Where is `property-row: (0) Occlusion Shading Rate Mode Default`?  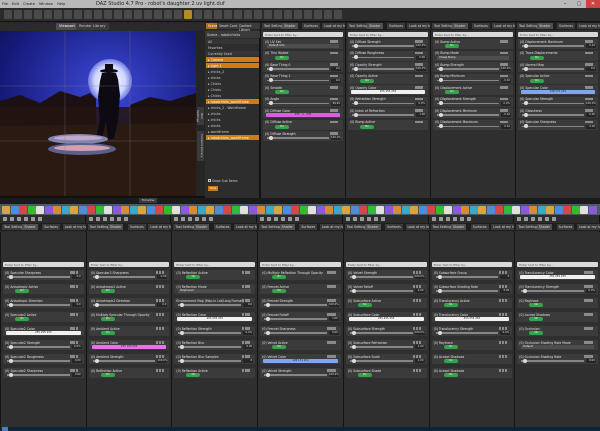
property-row: (0) Occlusion Shading Rate Mode Default is located at coordinates (557, 345).